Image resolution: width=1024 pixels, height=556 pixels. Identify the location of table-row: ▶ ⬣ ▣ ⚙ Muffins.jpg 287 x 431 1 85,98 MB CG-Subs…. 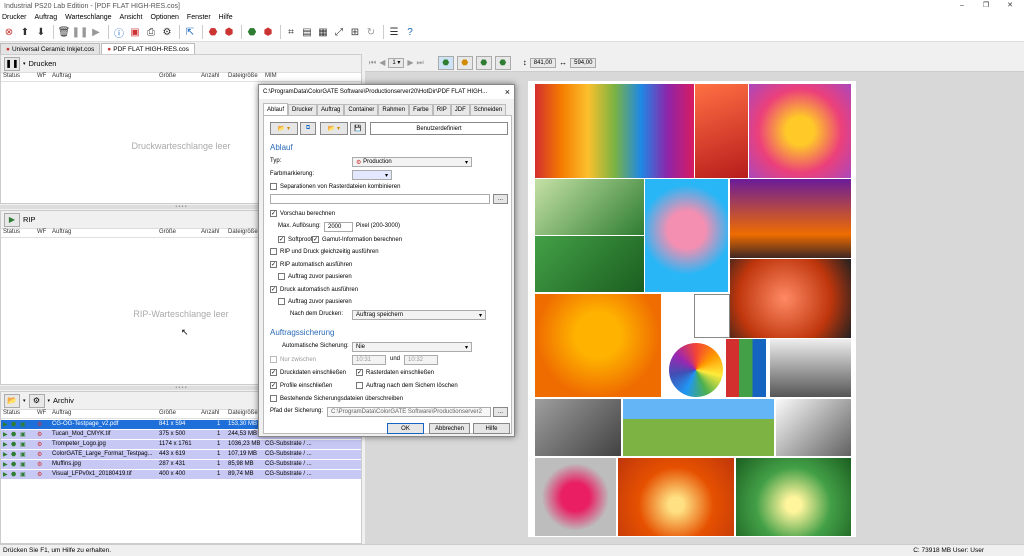
(181, 464).